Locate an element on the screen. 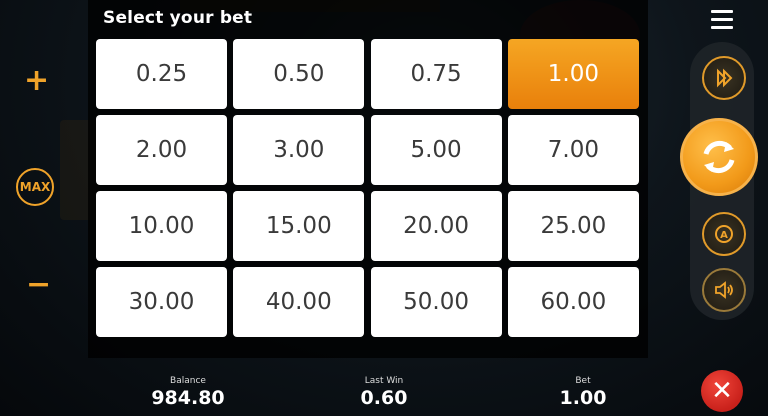  fast-forward-icon is located at coordinates (724, 78).